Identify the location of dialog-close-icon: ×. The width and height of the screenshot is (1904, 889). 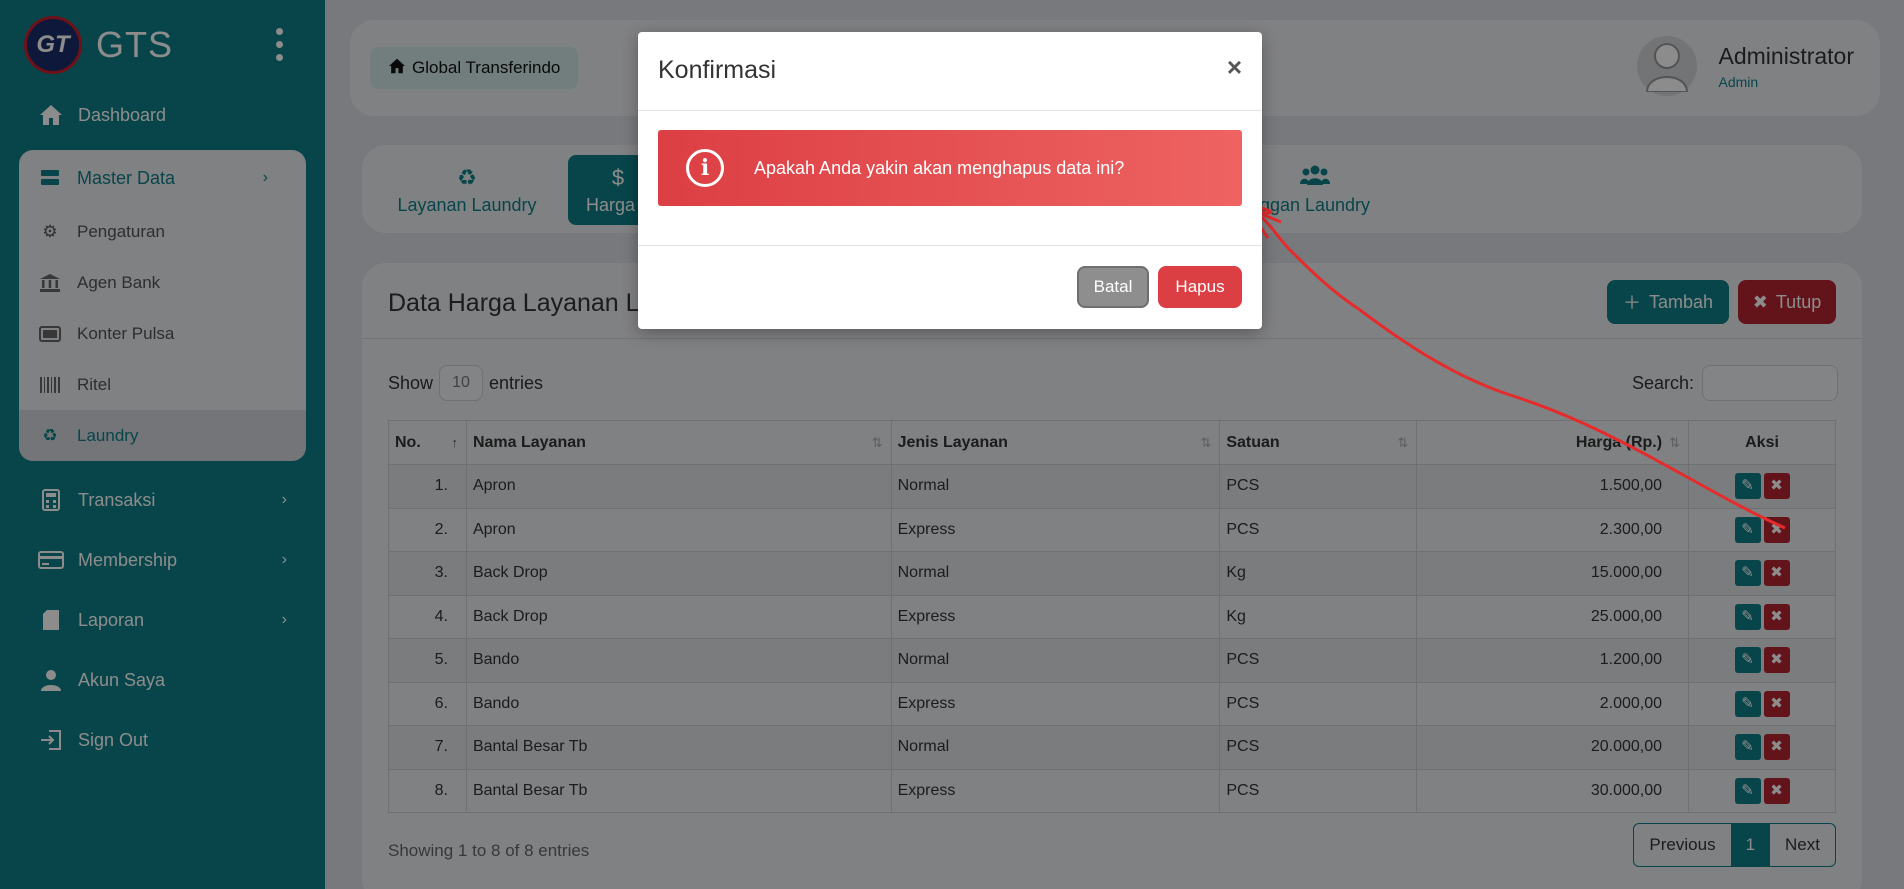
(1234, 67).